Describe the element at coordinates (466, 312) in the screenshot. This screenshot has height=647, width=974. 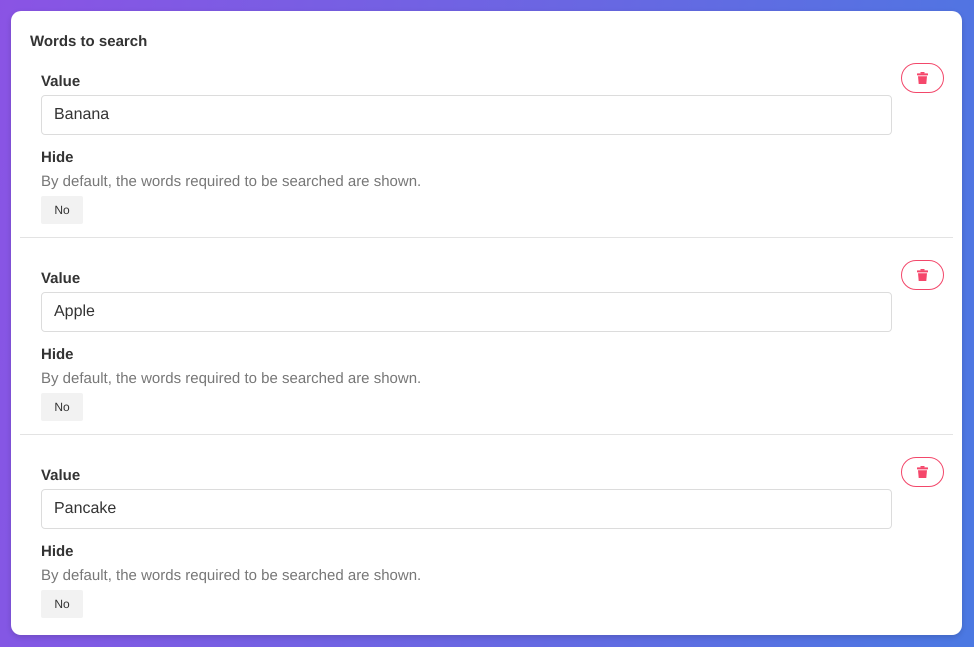
I see `value-input: Apple` at that location.